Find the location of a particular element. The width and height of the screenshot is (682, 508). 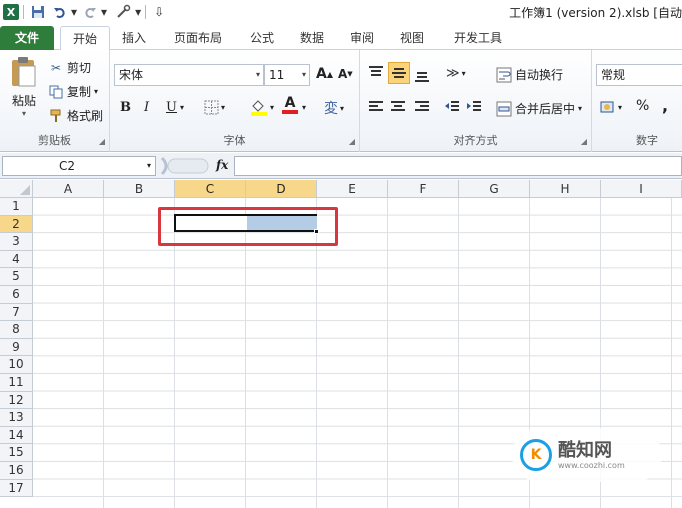

borders-icon is located at coordinates (211, 107).